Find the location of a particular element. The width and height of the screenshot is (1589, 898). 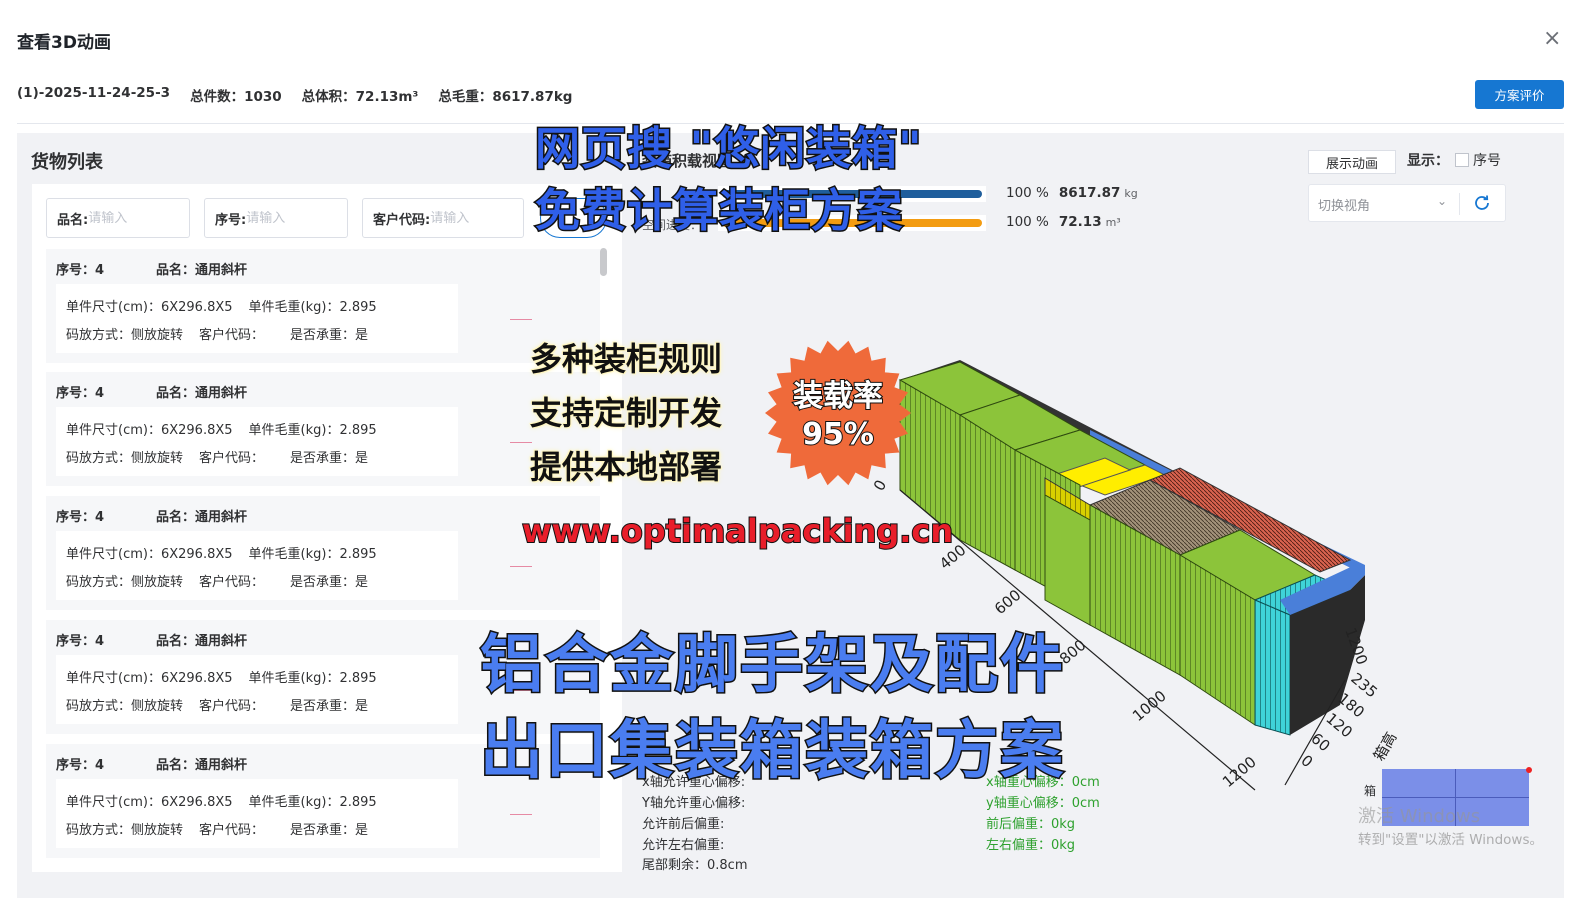

minimap-label: 箱 is located at coordinates (1370, 791).